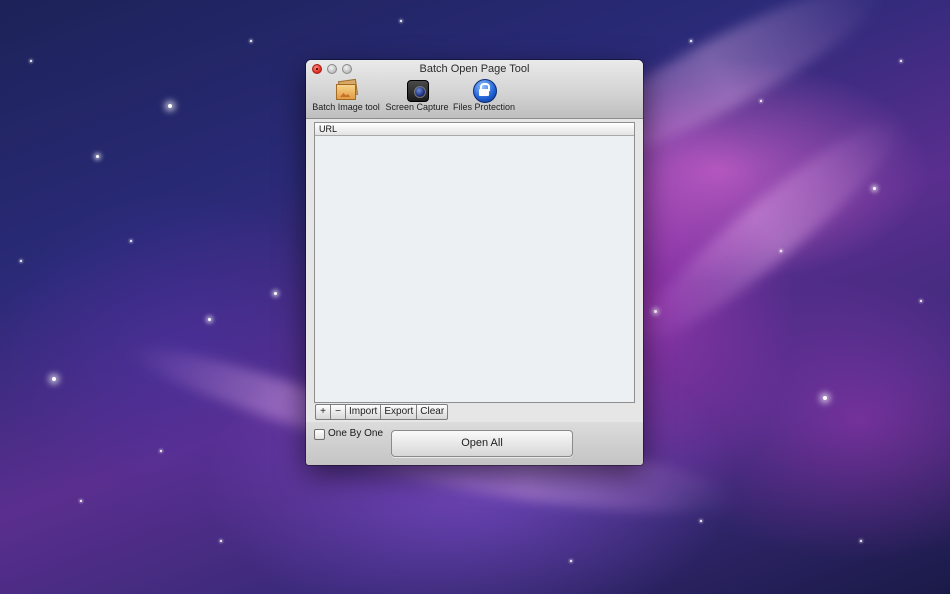 Image resolution: width=950 pixels, height=594 pixels. What do you see at coordinates (417, 90) in the screenshot?
I see `camera-icon` at bounding box center [417, 90].